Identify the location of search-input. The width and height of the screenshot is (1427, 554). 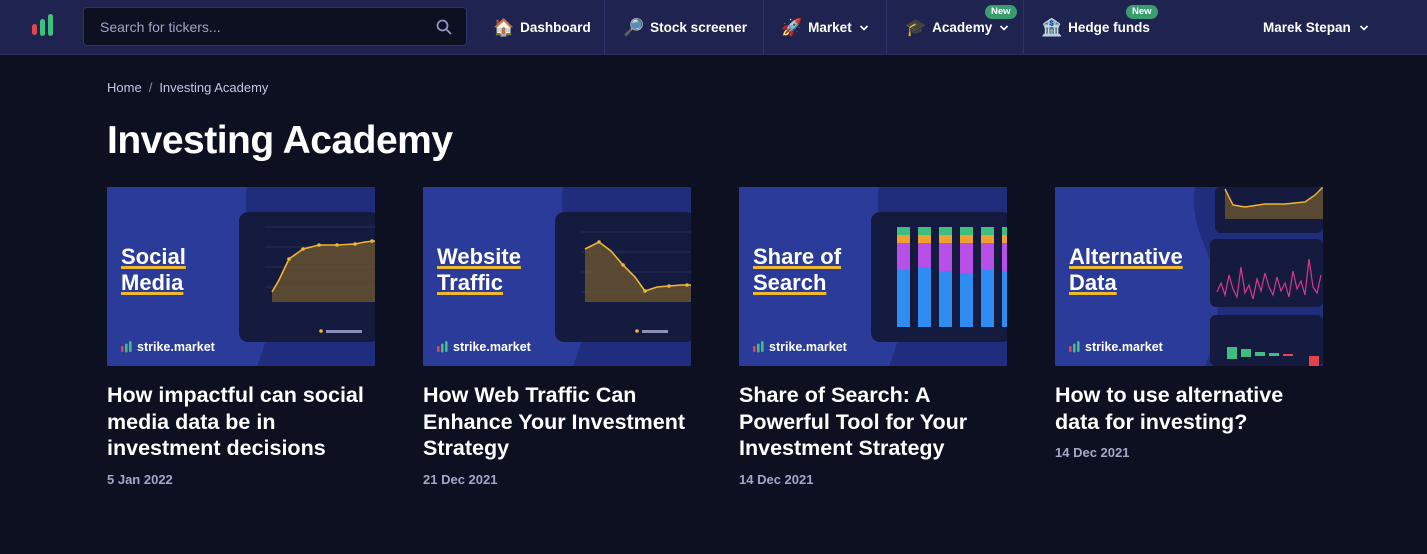
(265, 26).